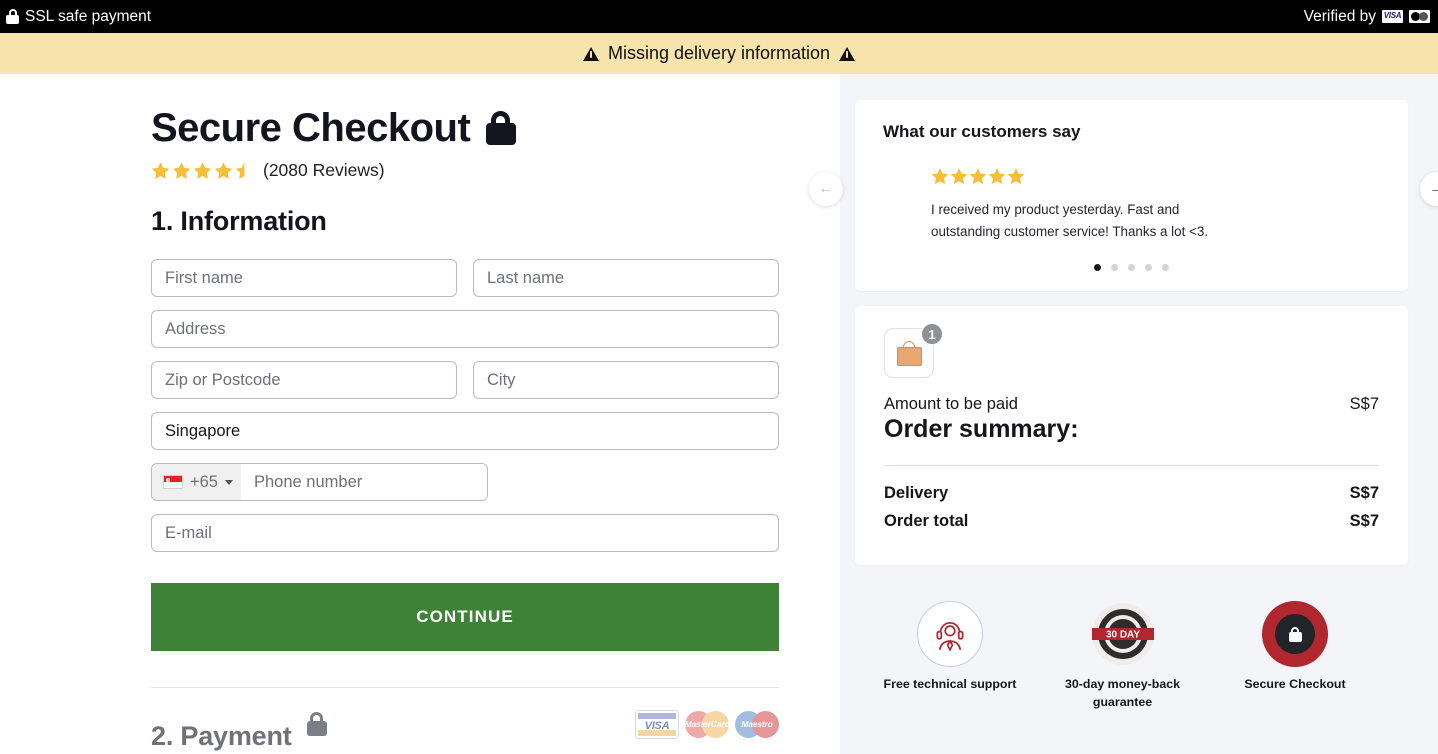  I want to click on delivery-label: Delivery, so click(916, 493).